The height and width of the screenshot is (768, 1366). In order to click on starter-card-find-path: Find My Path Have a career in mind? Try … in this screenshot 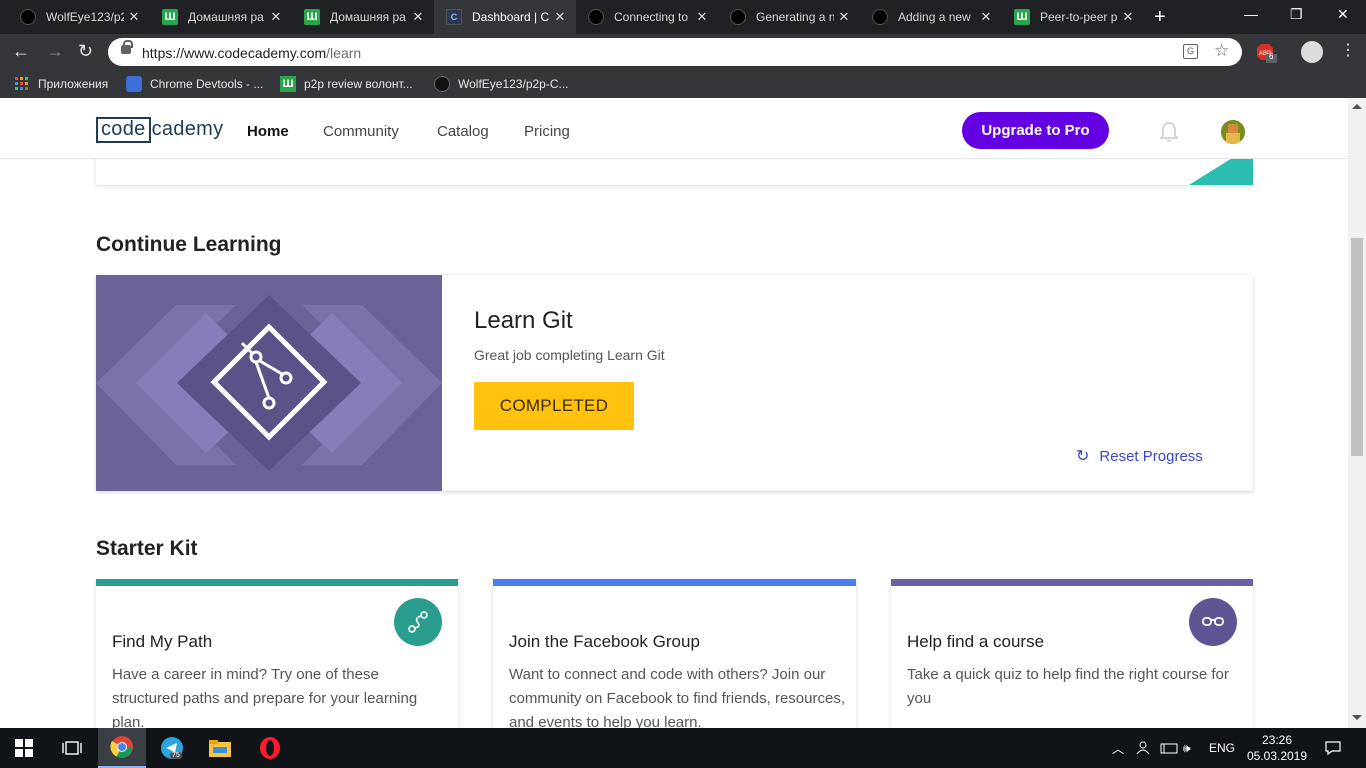, I will do `click(277, 653)`.